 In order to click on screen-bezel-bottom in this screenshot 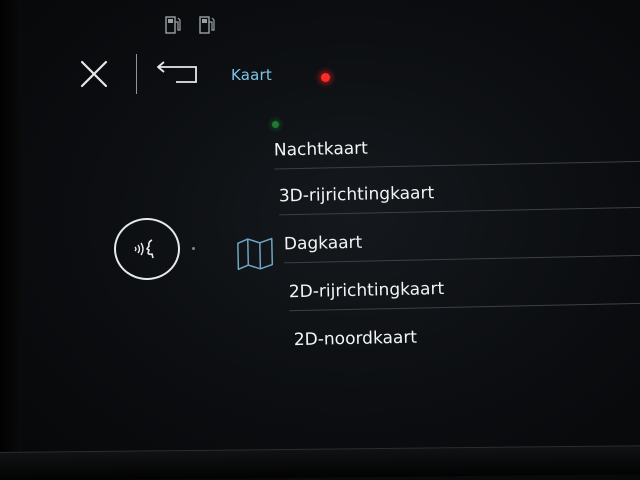, I will do `click(320, 462)`.